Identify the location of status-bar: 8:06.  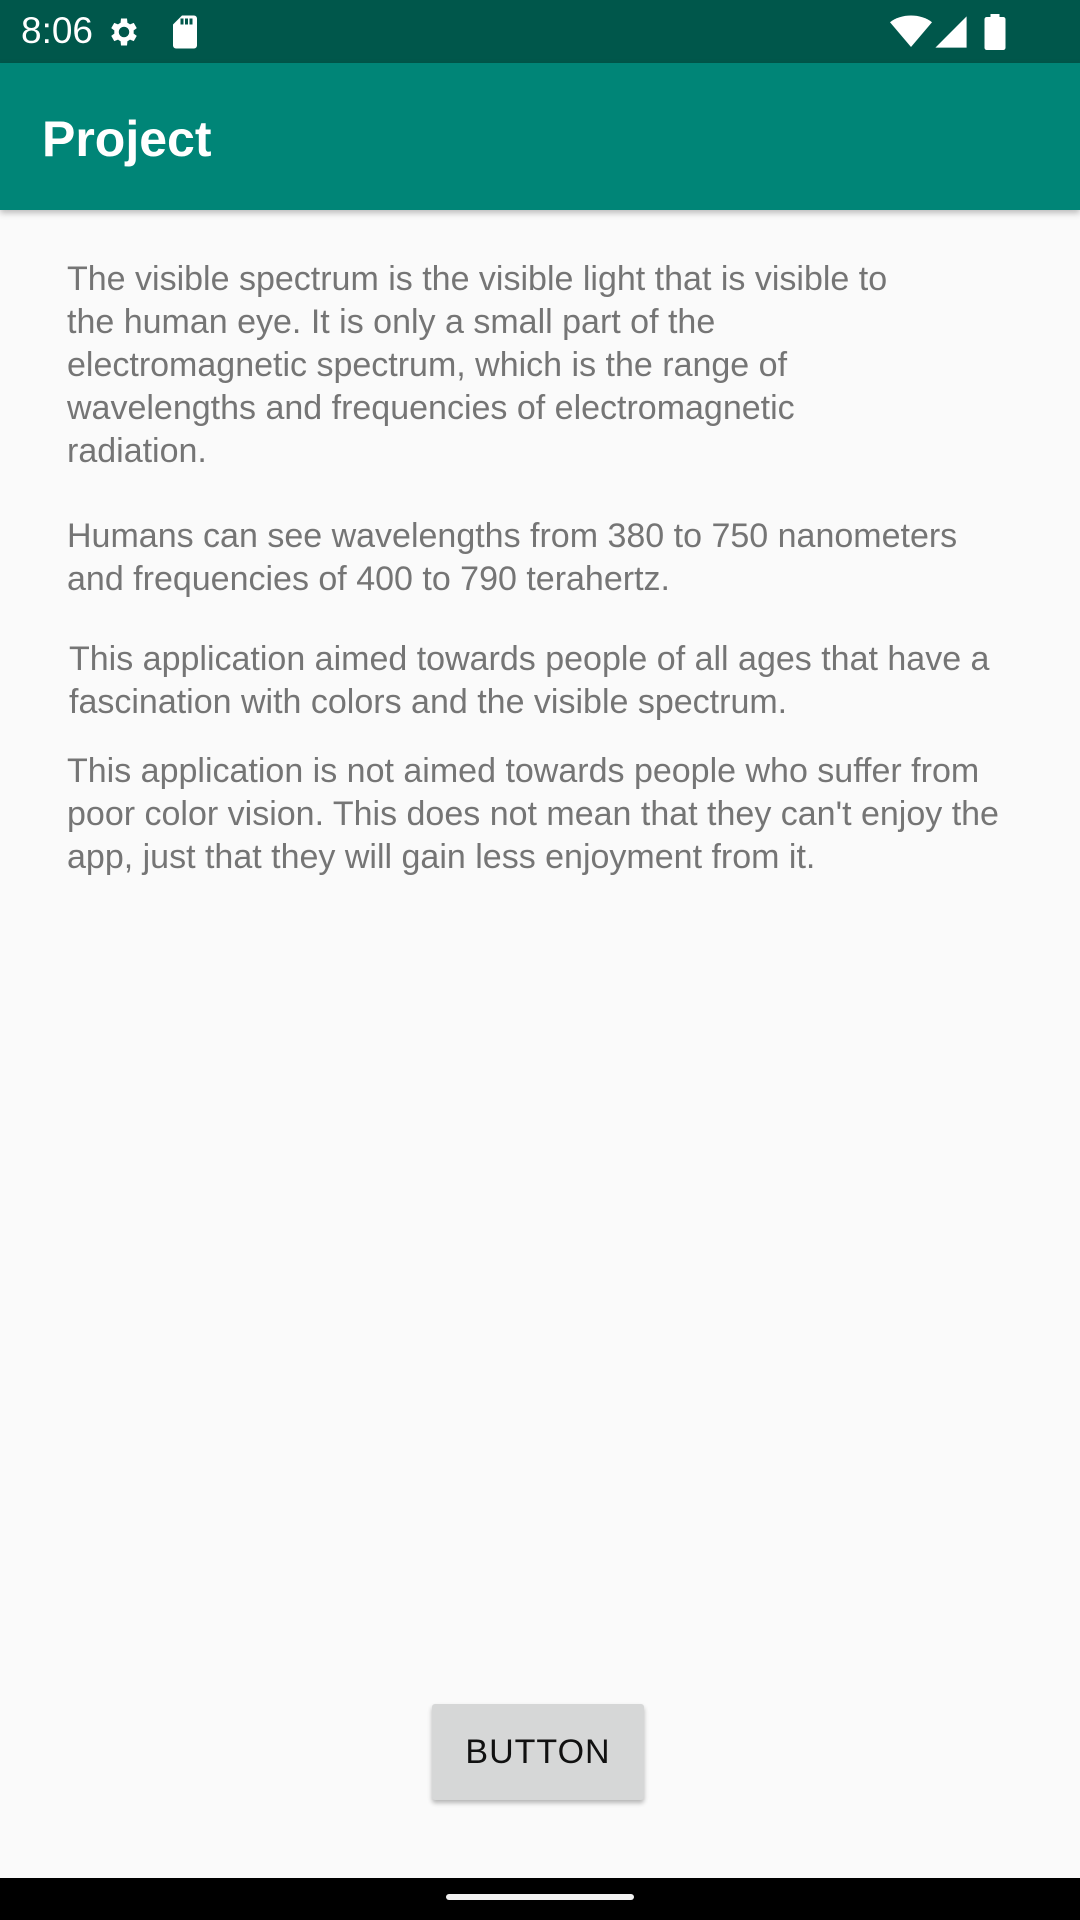
(540, 31).